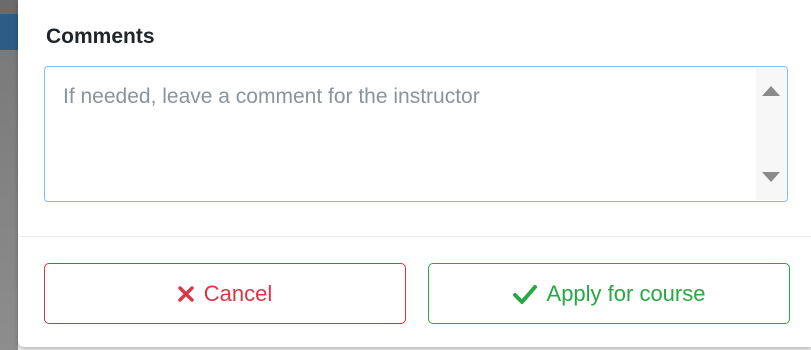  Describe the element at coordinates (524, 294) in the screenshot. I see `check-icon` at that location.